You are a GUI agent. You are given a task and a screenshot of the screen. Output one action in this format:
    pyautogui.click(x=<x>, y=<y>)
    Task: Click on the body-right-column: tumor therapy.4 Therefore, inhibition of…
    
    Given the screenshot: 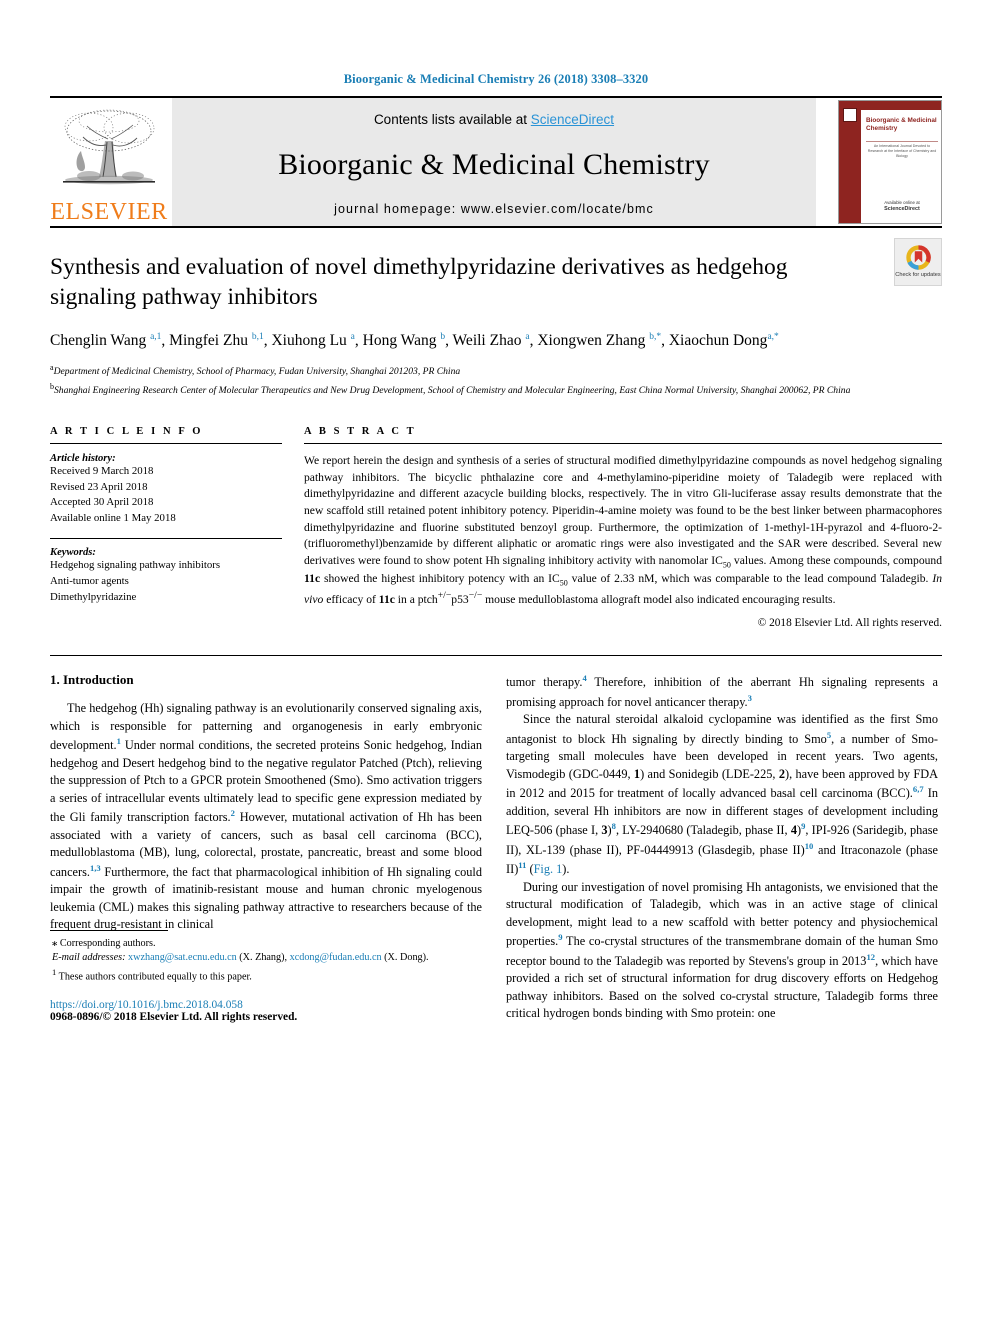 What is the action you would take?
    pyautogui.click(x=722, y=847)
    